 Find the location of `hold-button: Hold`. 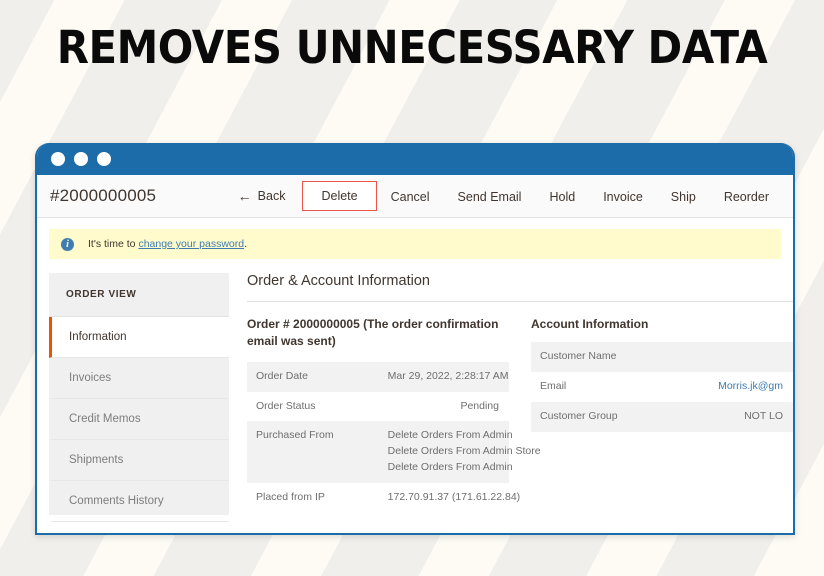

hold-button: Hold is located at coordinates (562, 196).